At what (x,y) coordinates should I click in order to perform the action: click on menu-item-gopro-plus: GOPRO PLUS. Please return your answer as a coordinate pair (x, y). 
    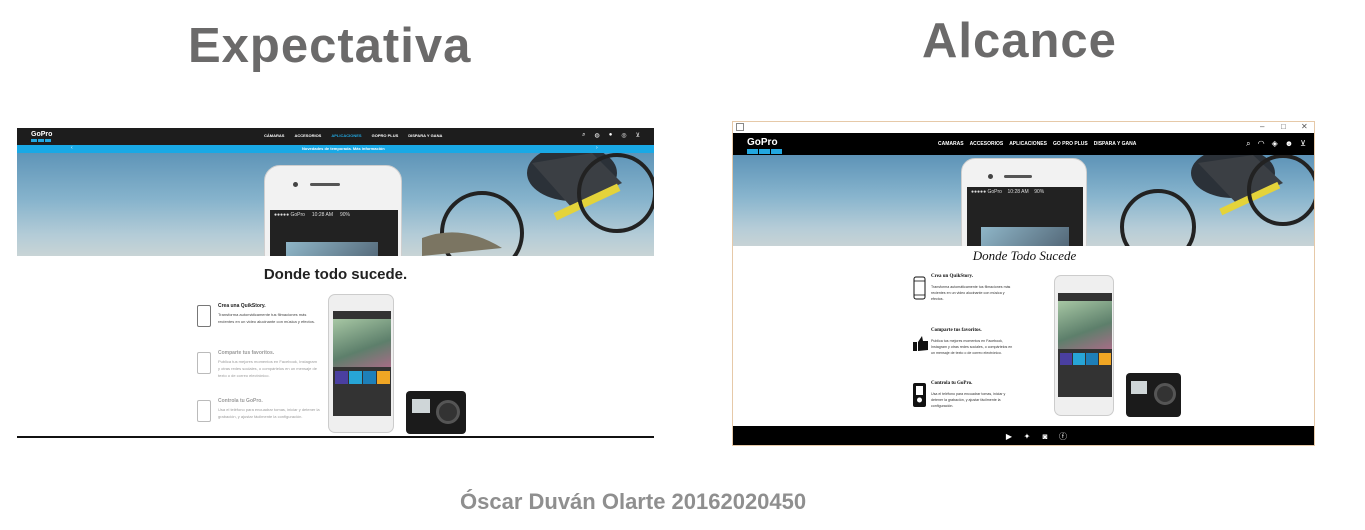
    Looking at the image, I should click on (385, 135).